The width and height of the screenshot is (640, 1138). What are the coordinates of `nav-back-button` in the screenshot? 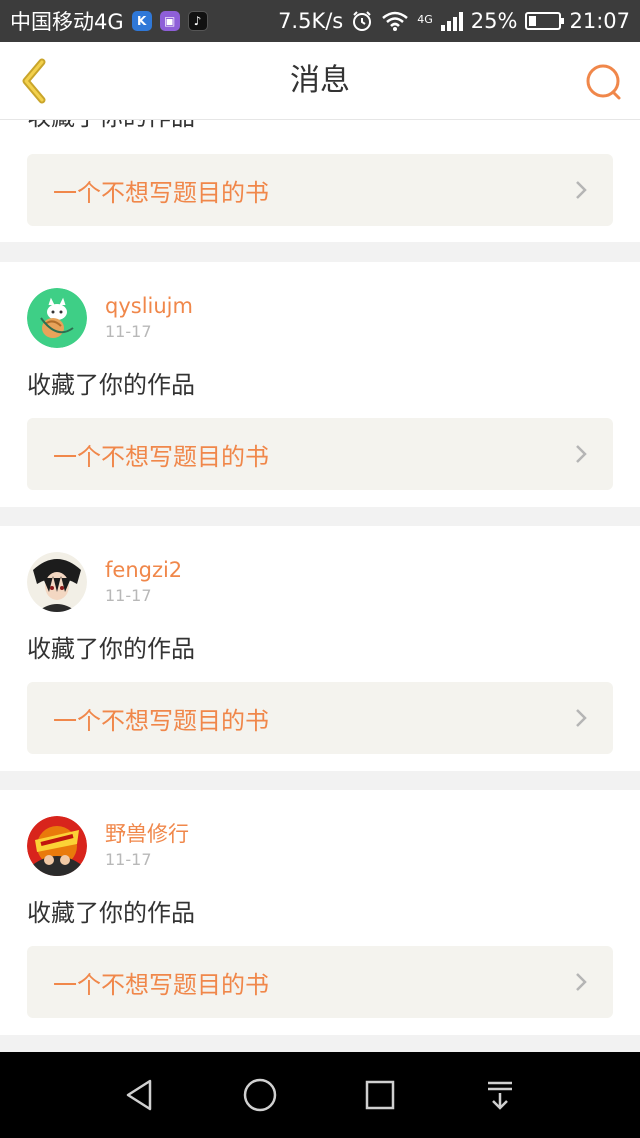 It's located at (140, 1095).